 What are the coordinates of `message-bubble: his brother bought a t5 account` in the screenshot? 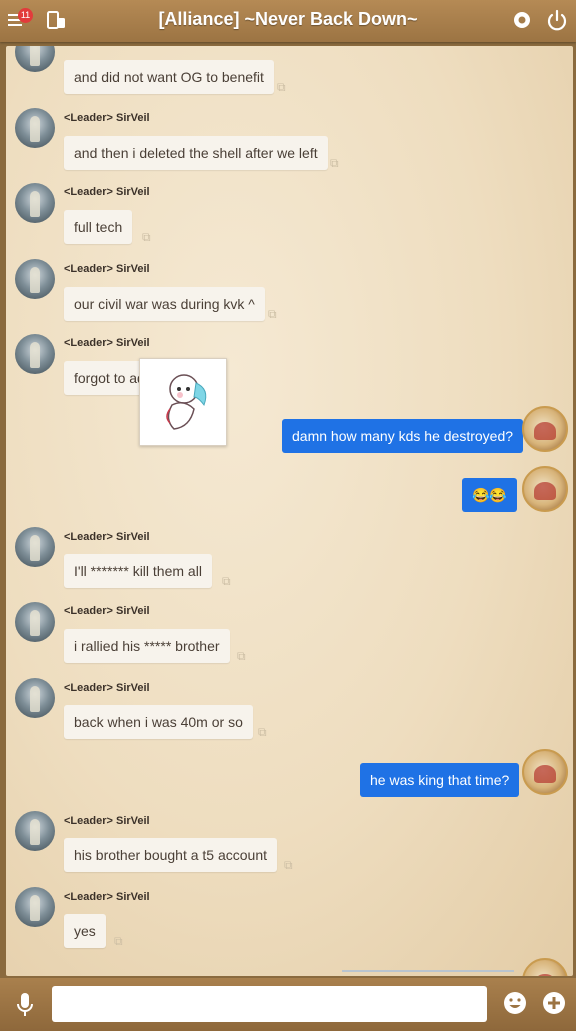 It's located at (171, 855).